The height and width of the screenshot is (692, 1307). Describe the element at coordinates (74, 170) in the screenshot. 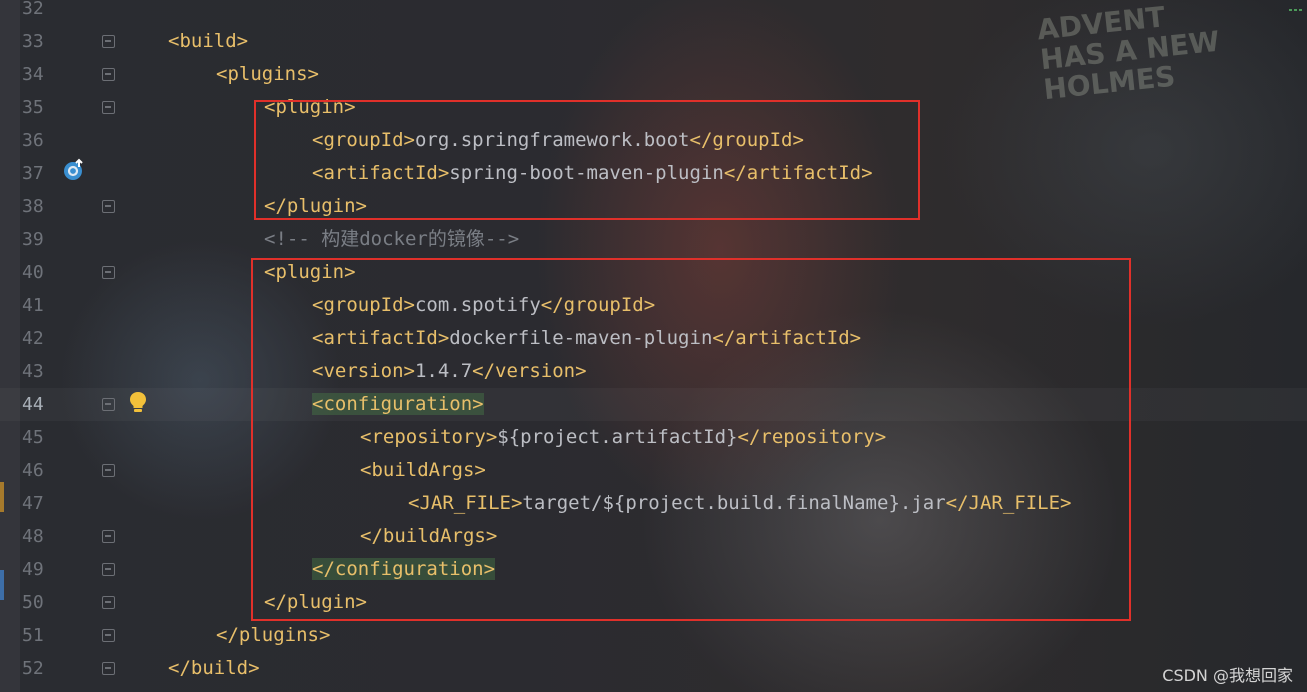

I see `run-config-icon` at that location.